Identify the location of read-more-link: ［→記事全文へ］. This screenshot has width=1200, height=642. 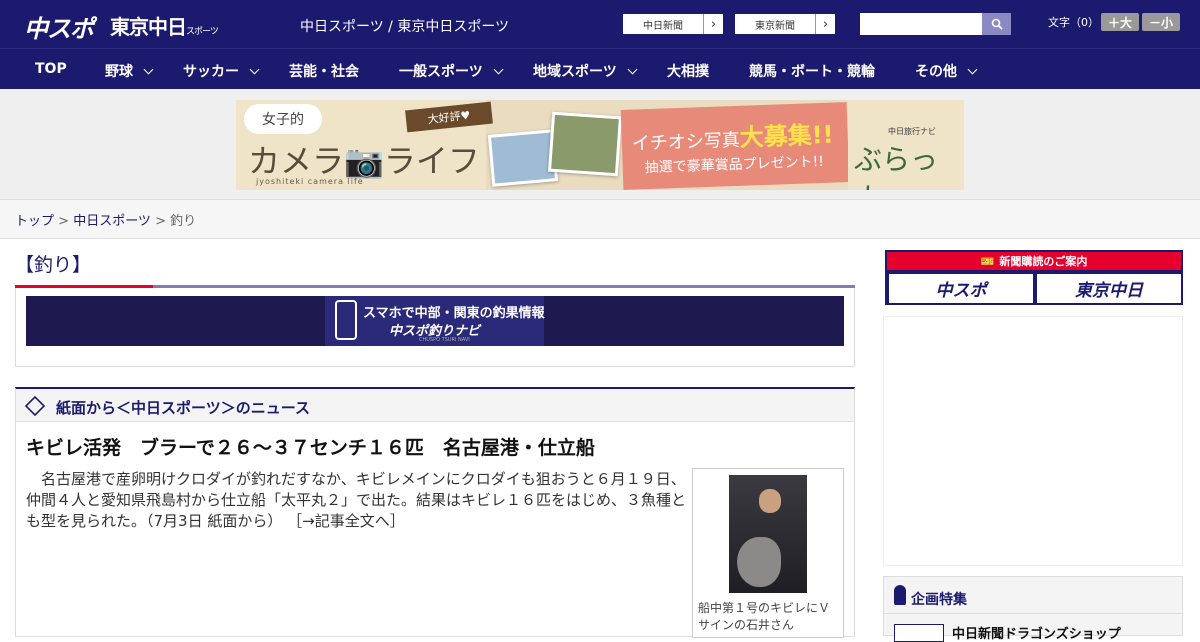
(346, 521).